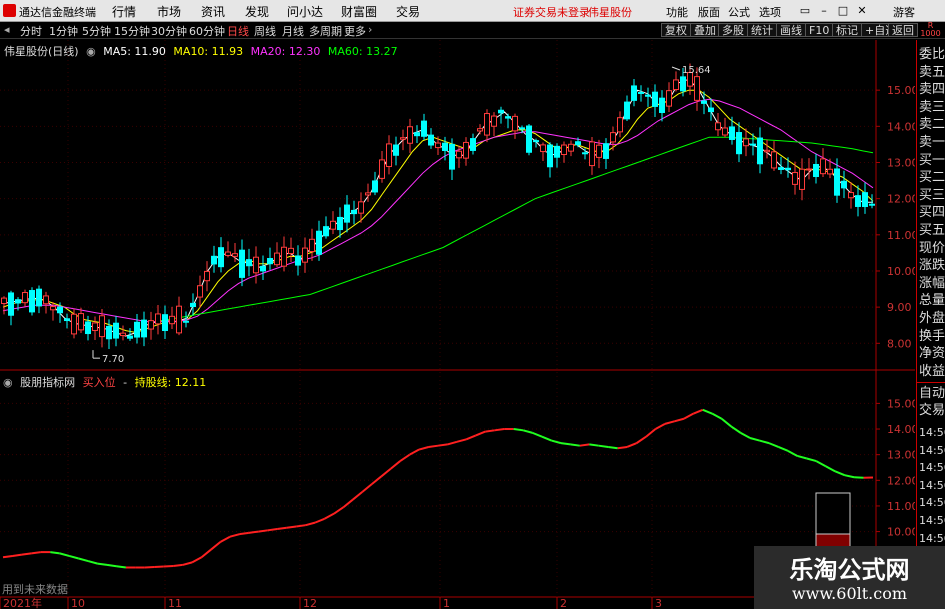 The height and width of the screenshot is (609, 945). Describe the element at coordinates (903, 30) in the screenshot. I see `back-button: 返回` at that location.